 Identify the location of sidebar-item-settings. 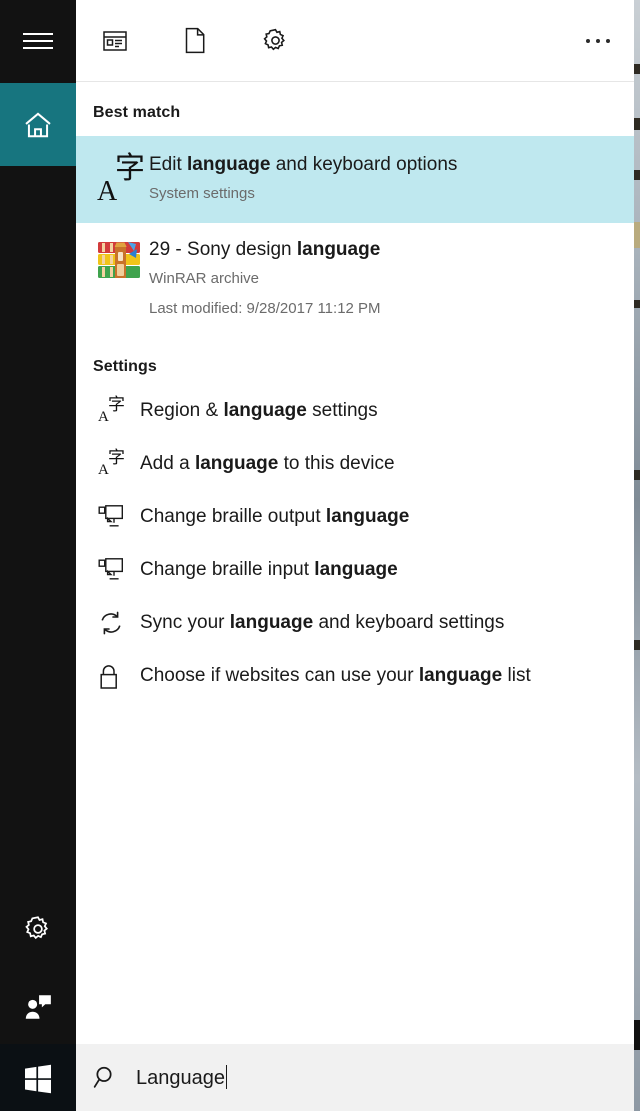
(38, 929).